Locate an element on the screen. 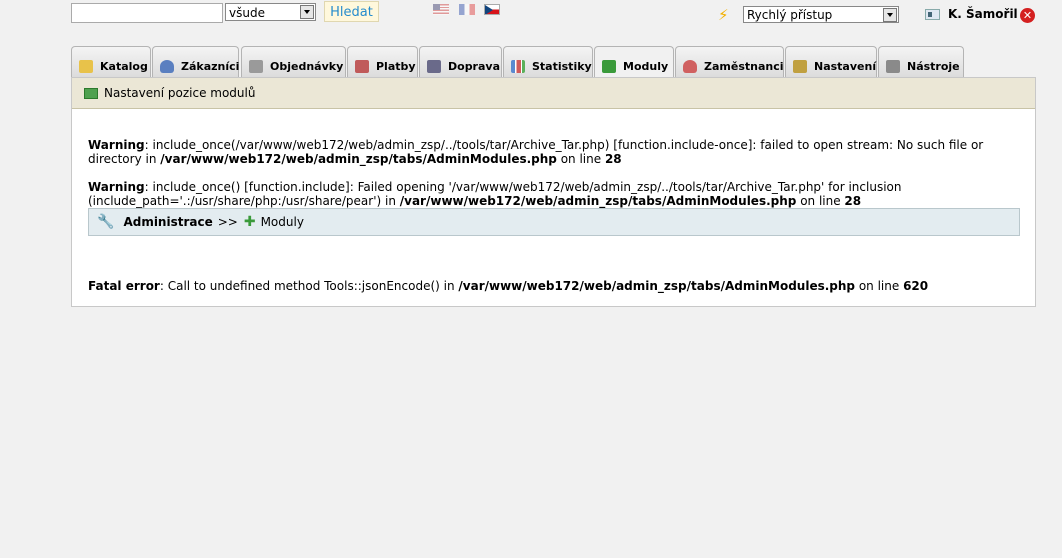  logout-icon: ✕ is located at coordinates (1027, 15).